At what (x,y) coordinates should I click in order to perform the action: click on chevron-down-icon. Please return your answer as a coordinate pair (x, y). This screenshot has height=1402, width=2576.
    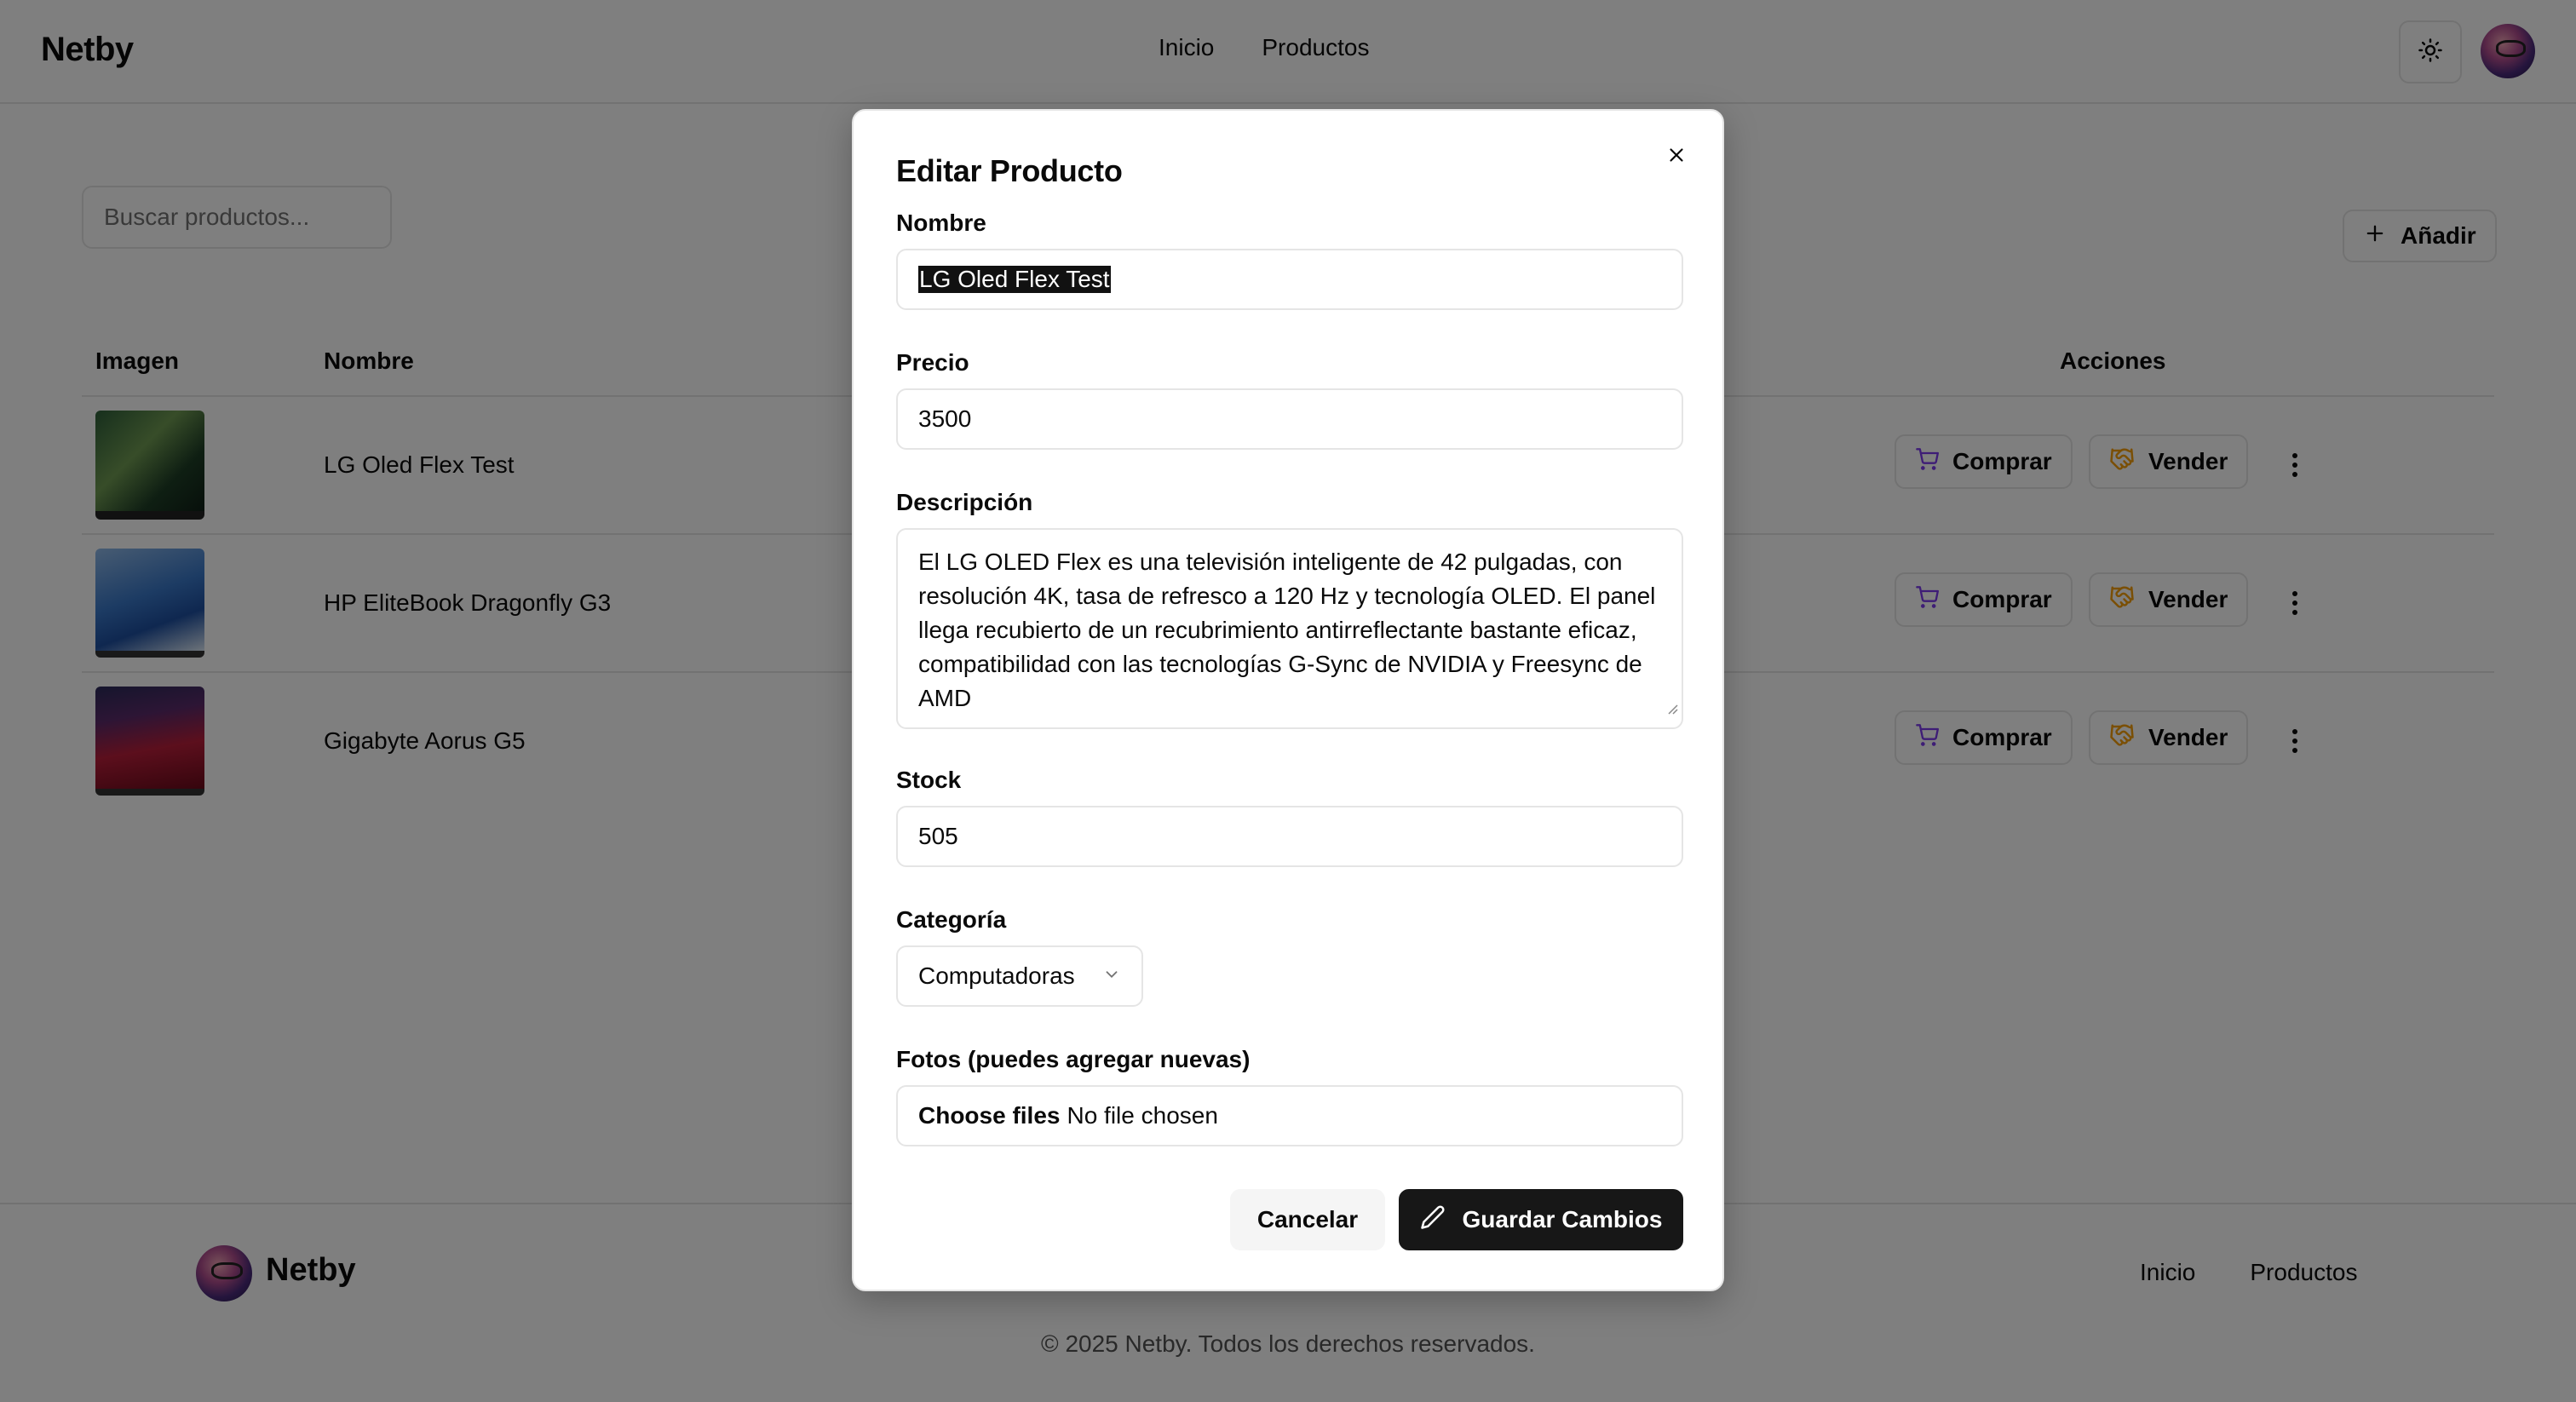
    Looking at the image, I should click on (1111, 976).